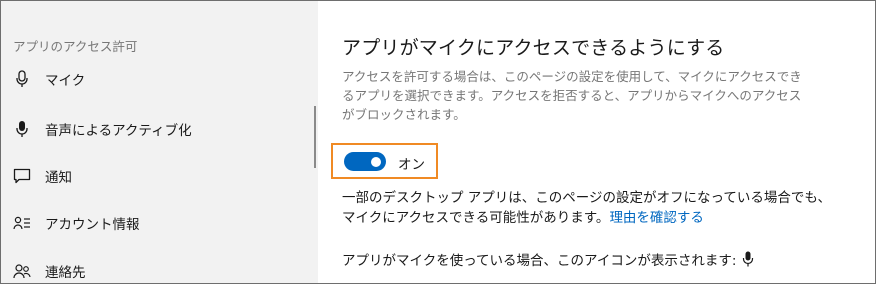  I want to click on sidebar-item-label: アカウント情報, so click(92, 225).